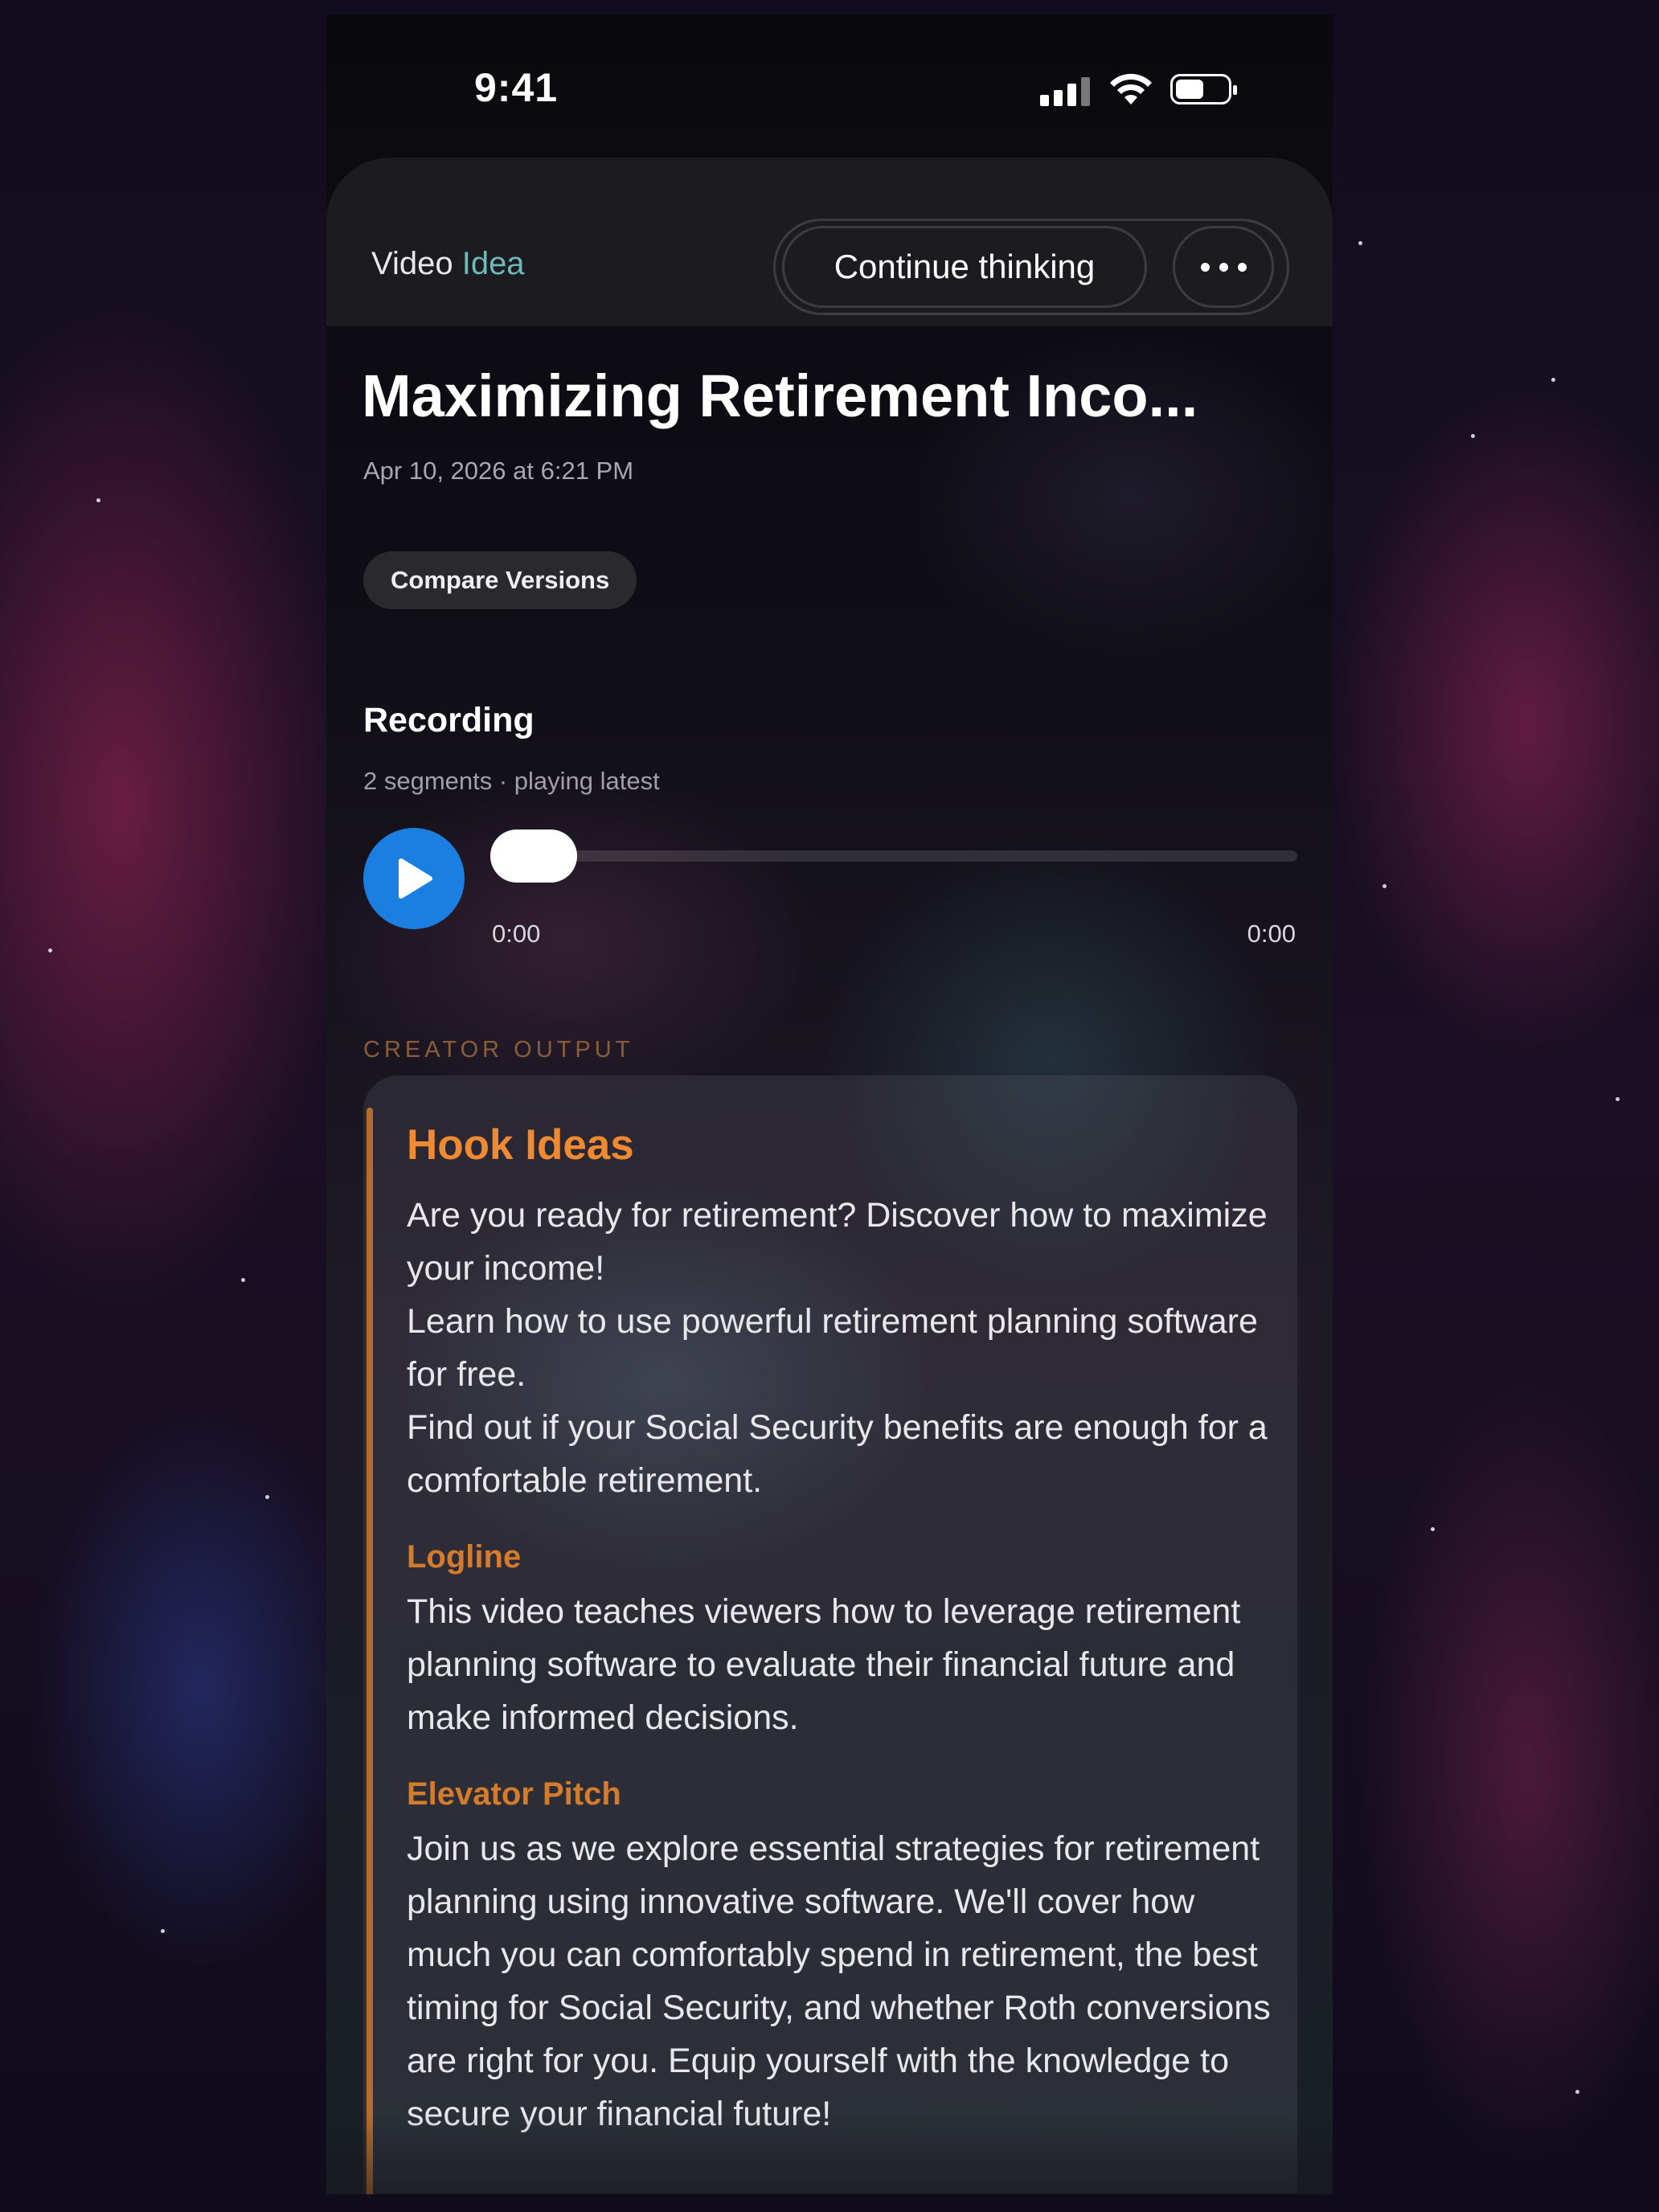 The width and height of the screenshot is (1659, 2212). I want to click on accent-bar, so click(370, 1651).